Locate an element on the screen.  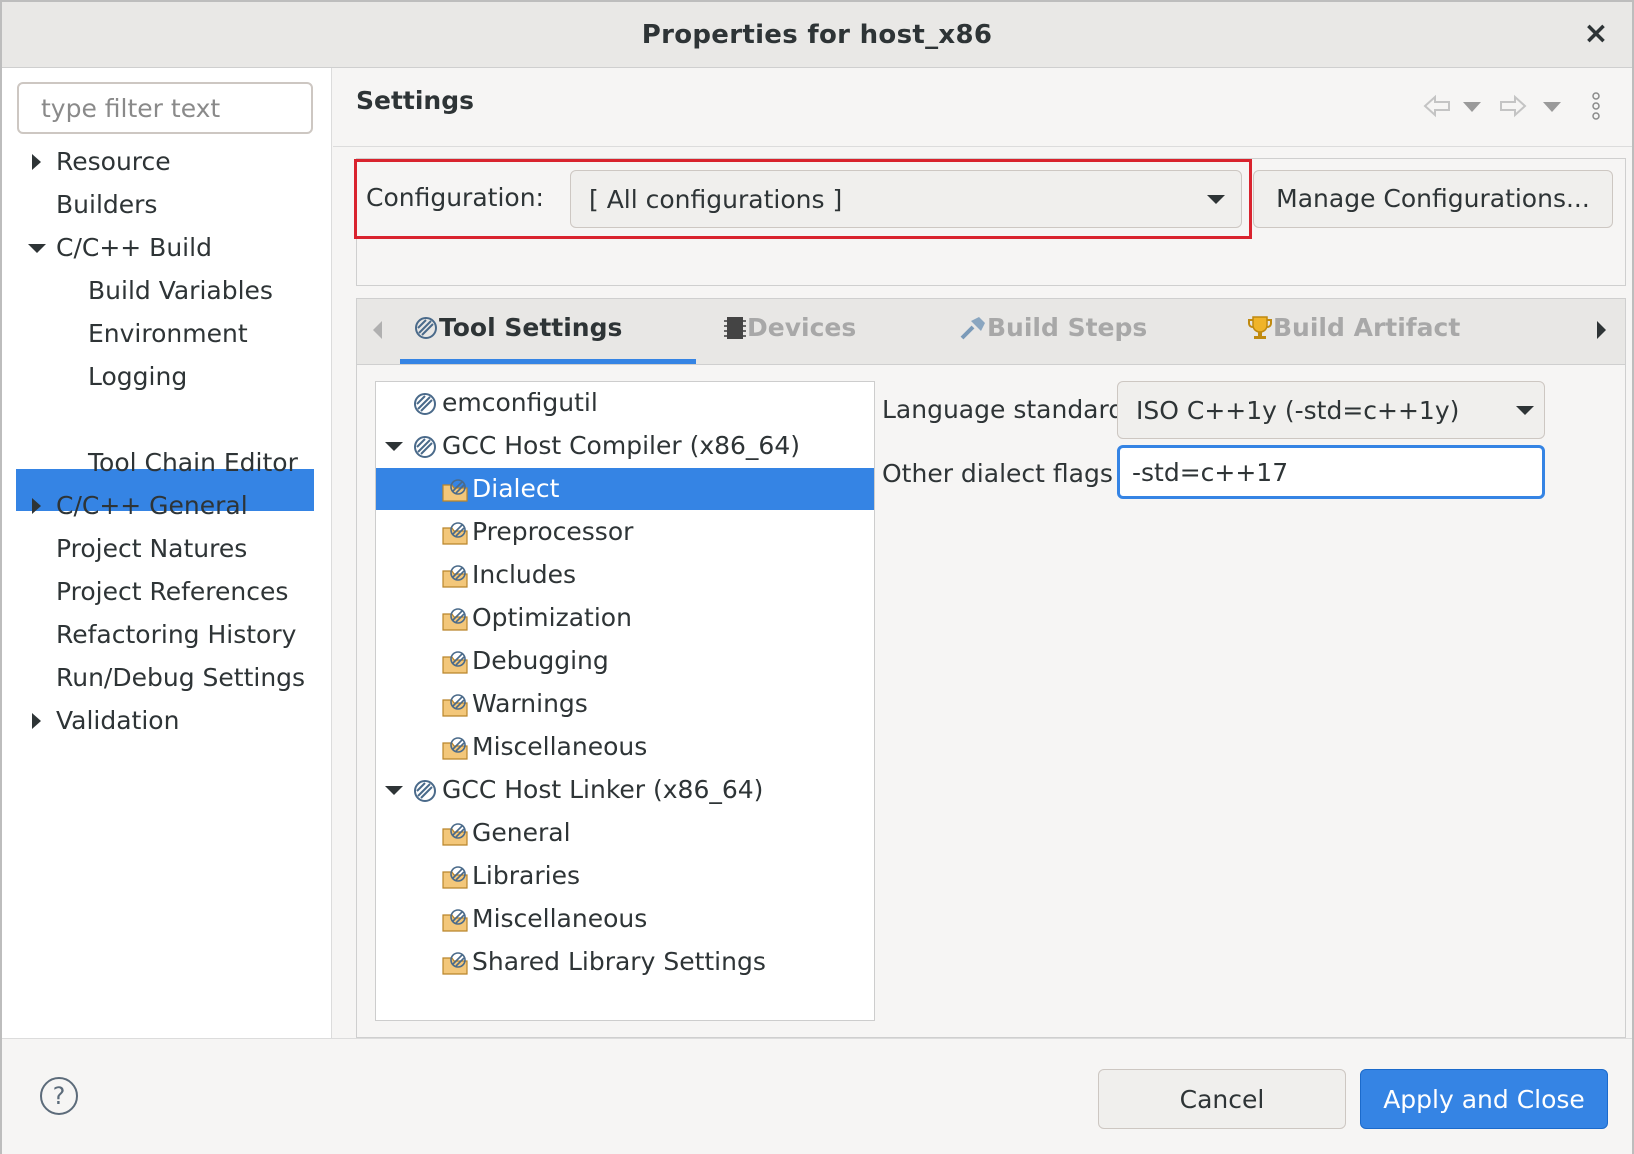
tree-item-label: Preprocessor is located at coordinates (553, 531).